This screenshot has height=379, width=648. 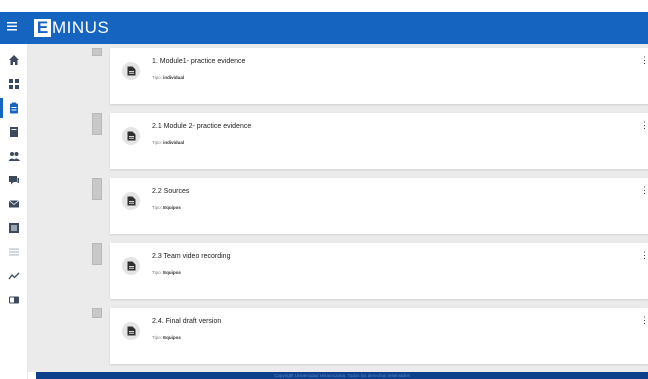 I want to click on sidebar-item-participants, so click(x=14, y=156).